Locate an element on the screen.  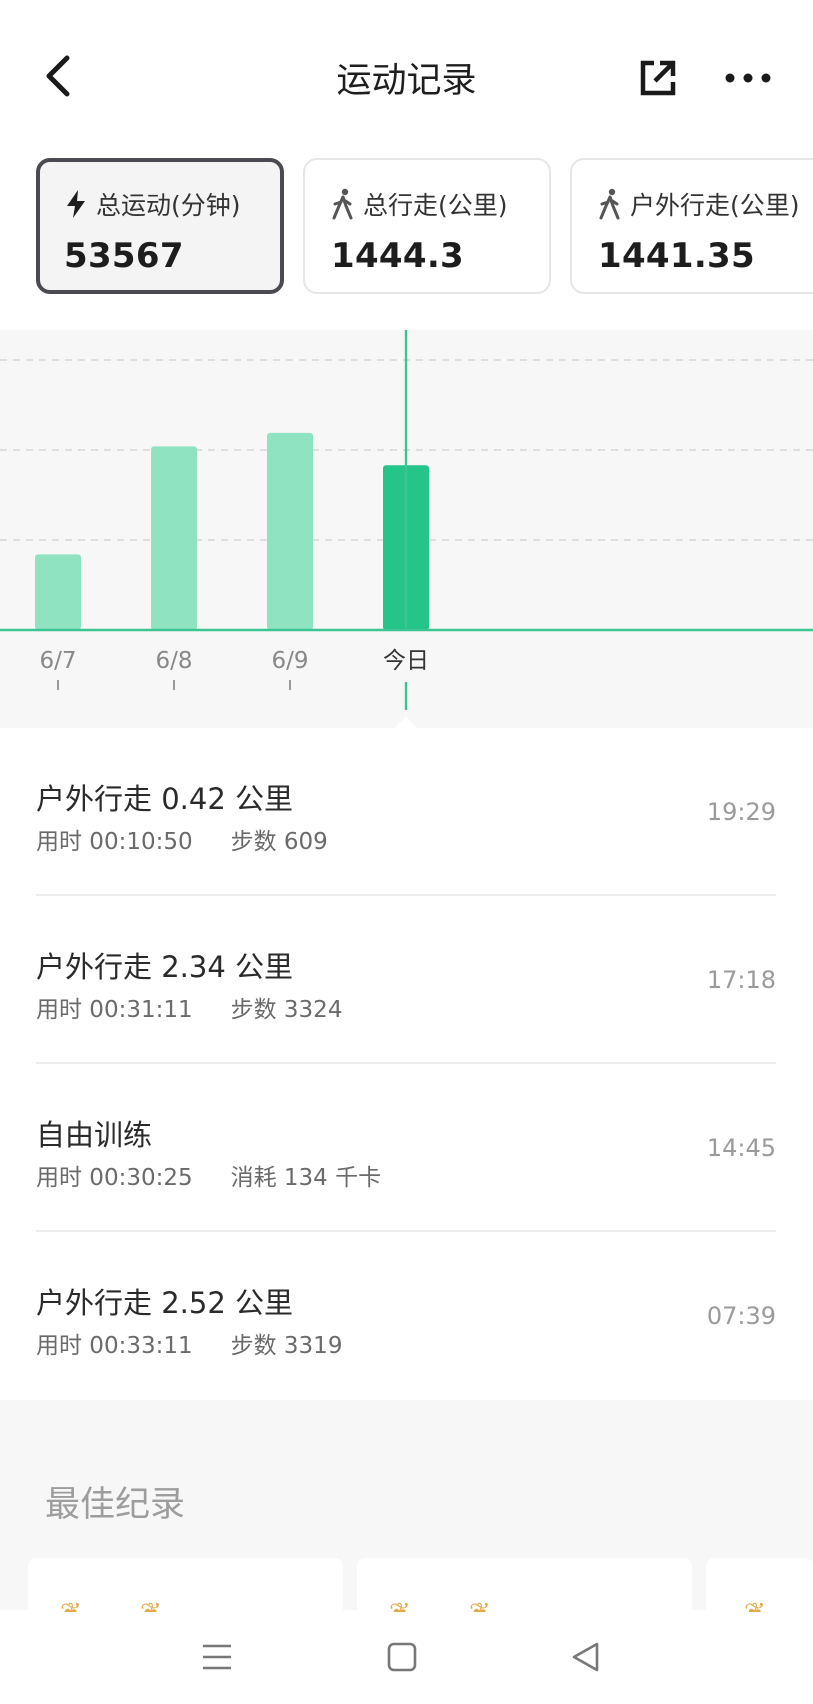
back-nav-button is located at coordinates (586, 1657).